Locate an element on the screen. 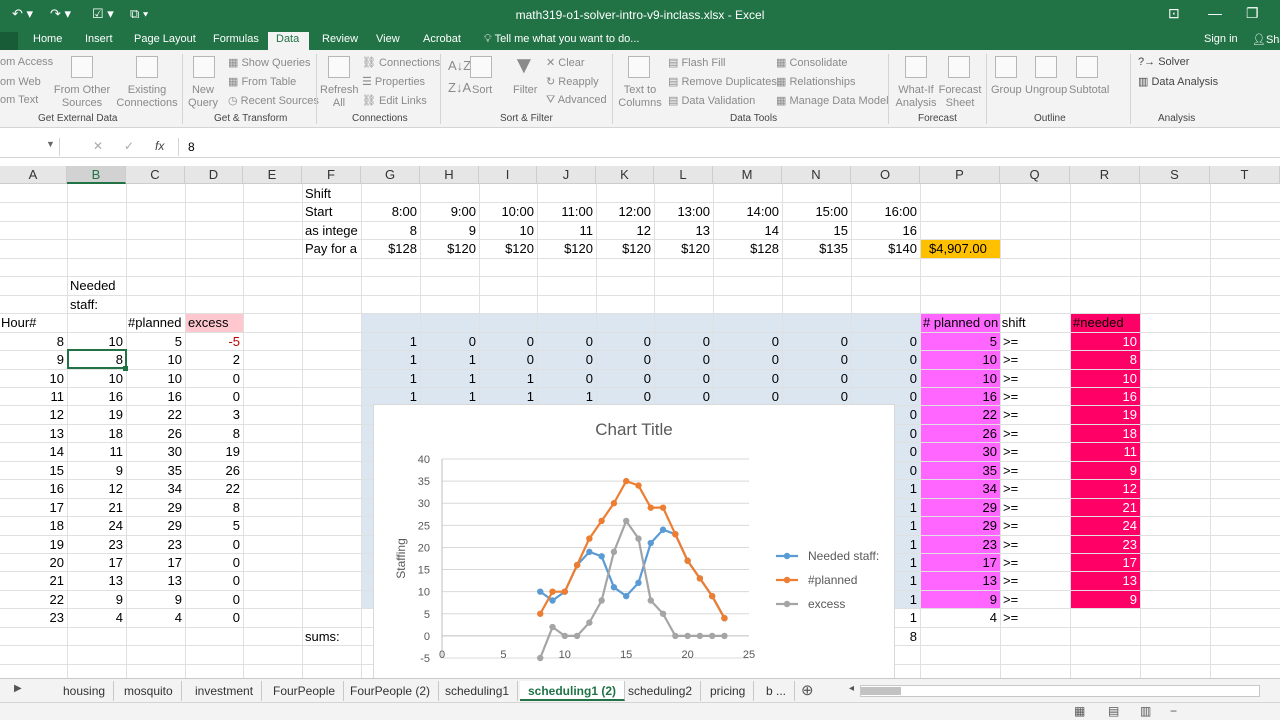 Image resolution: width=1280 pixels, height=720 pixels. cell-excess: 5 is located at coordinates (214, 526).